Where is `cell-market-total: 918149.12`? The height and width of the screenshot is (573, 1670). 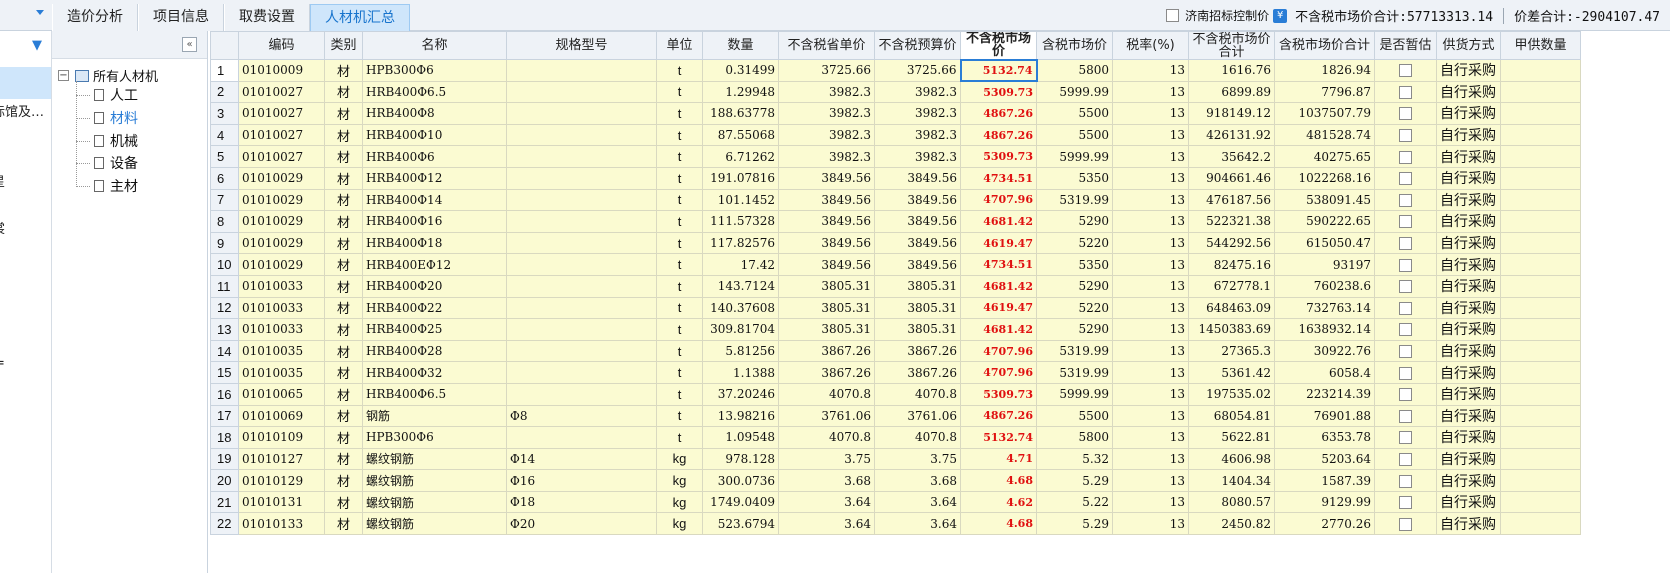
cell-market-total: 918149.12 is located at coordinates (1231, 113).